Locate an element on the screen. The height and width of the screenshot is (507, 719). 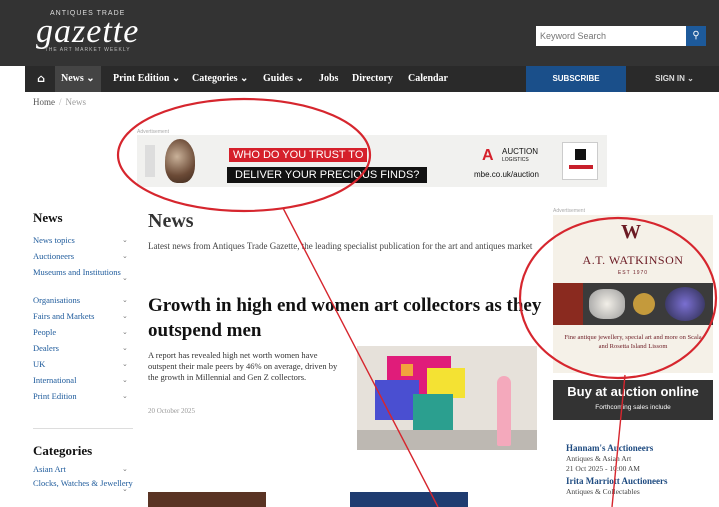
sidebar-item-dealers: Dealers ⌄ is located at coordinates (83, 351).